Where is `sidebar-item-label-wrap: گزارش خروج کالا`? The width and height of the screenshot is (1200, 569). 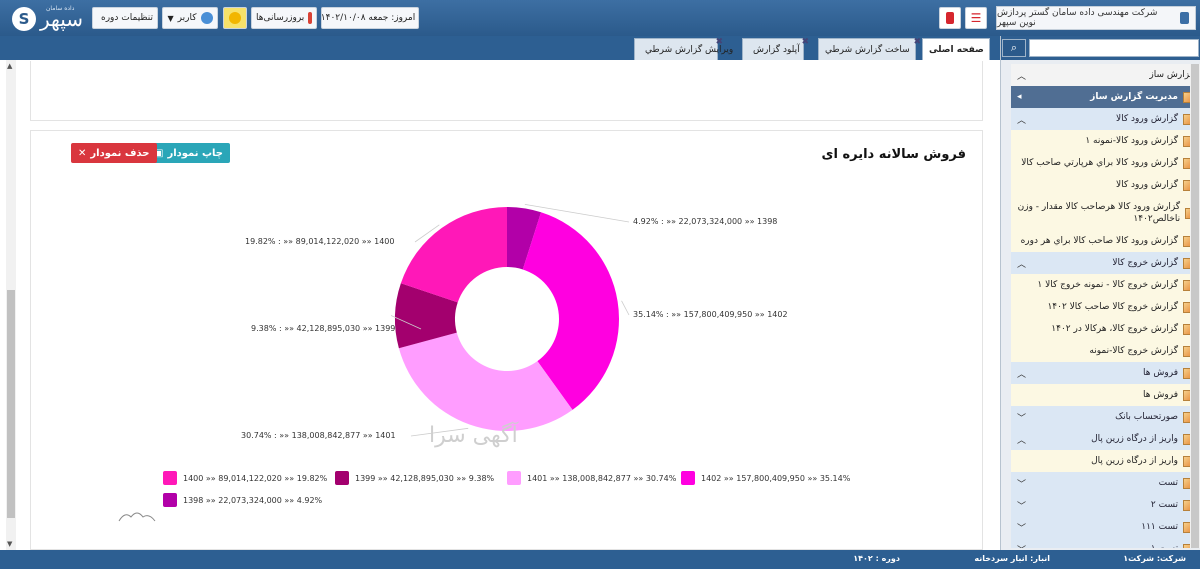
sidebar-item-label-wrap: گزارش خروج کالا is located at coordinates (1153, 263).